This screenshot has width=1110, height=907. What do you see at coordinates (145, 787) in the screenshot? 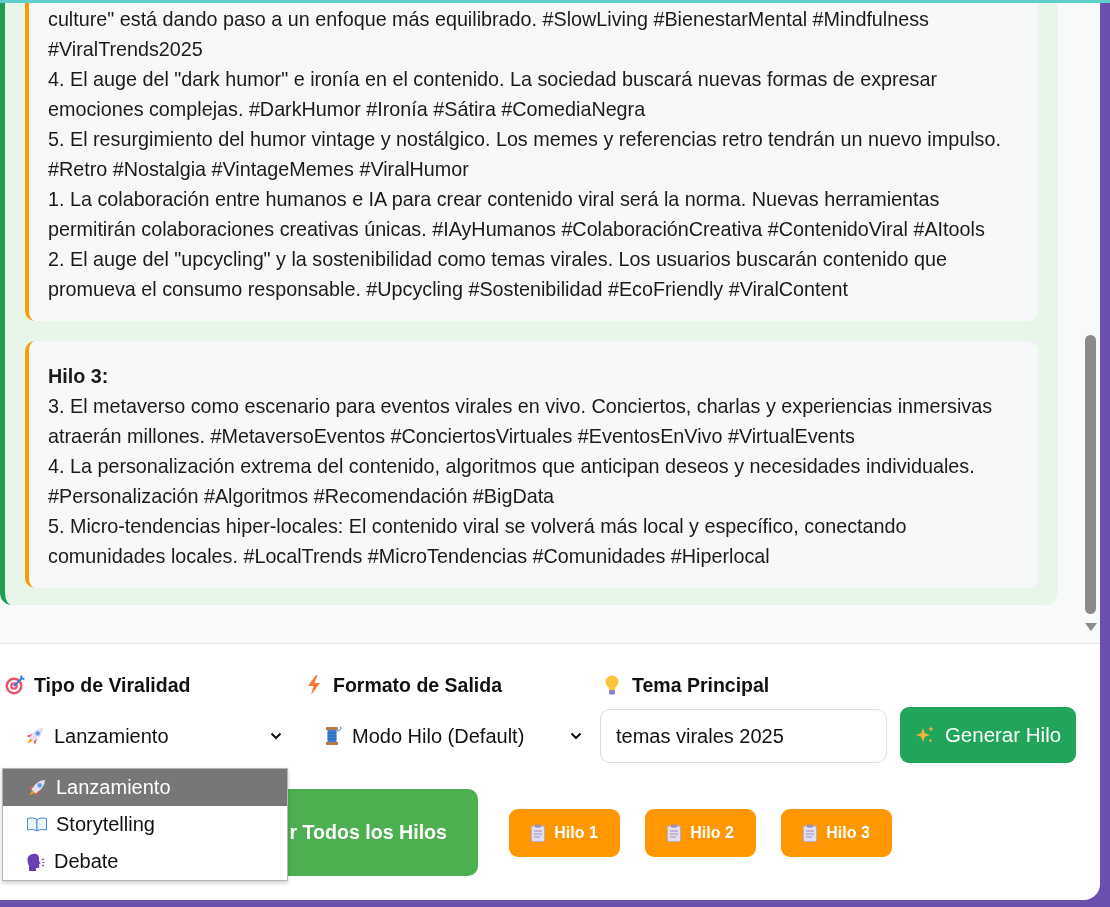
I see `dropdown-option: Lanzamiento` at bounding box center [145, 787].